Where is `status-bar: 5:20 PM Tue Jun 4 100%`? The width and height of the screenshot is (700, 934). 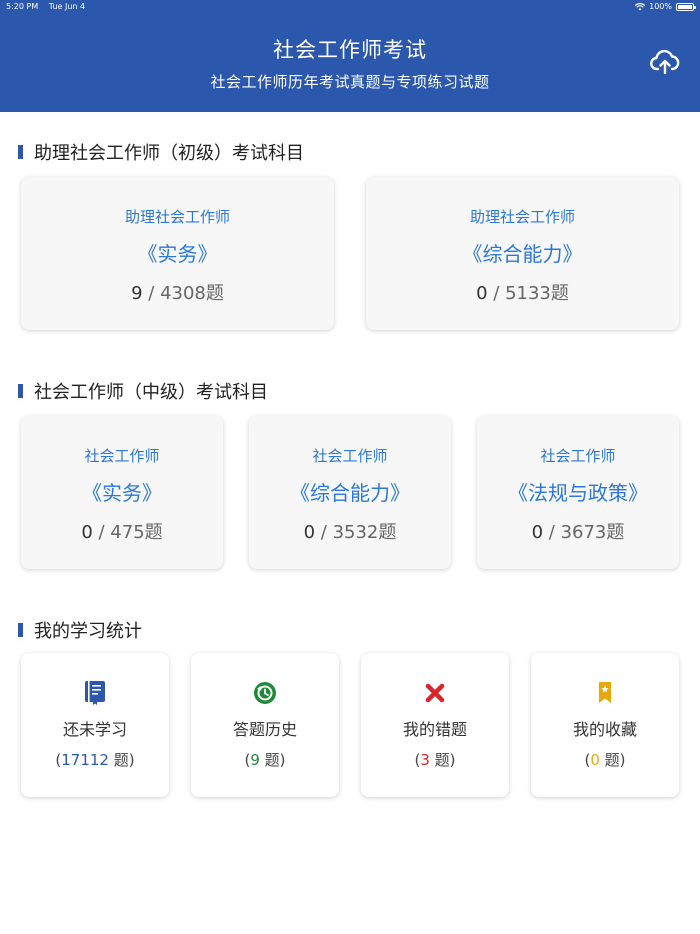 status-bar: 5:20 PM Tue Jun 4 100% is located at coordinates (350, 8).